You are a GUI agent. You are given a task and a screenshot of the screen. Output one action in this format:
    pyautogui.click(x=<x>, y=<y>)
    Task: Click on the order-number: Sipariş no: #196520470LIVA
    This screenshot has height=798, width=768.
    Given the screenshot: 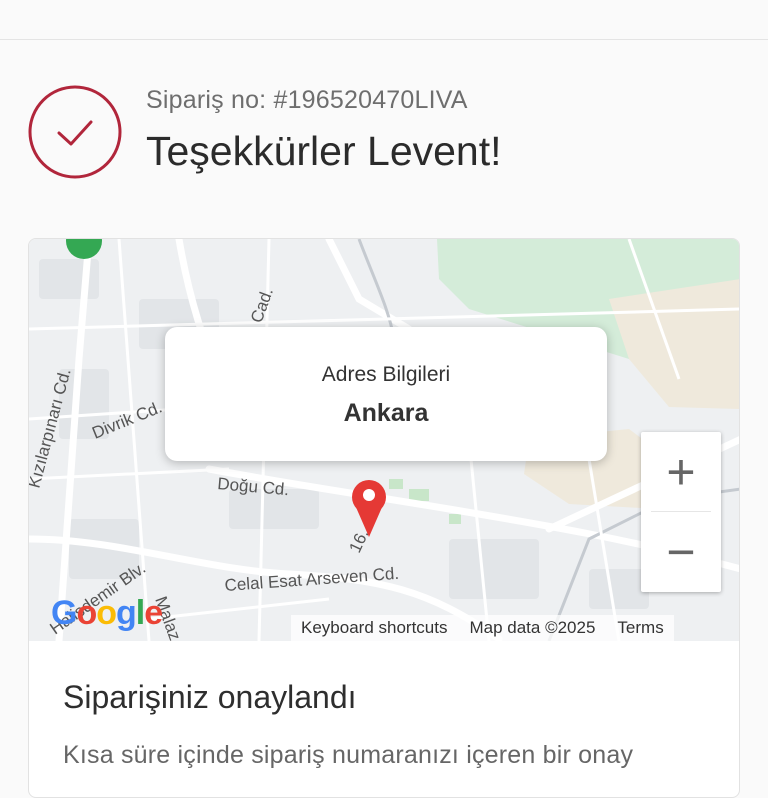 What is the action you would take?
    pyautogui.click(x=307, y=100)
    